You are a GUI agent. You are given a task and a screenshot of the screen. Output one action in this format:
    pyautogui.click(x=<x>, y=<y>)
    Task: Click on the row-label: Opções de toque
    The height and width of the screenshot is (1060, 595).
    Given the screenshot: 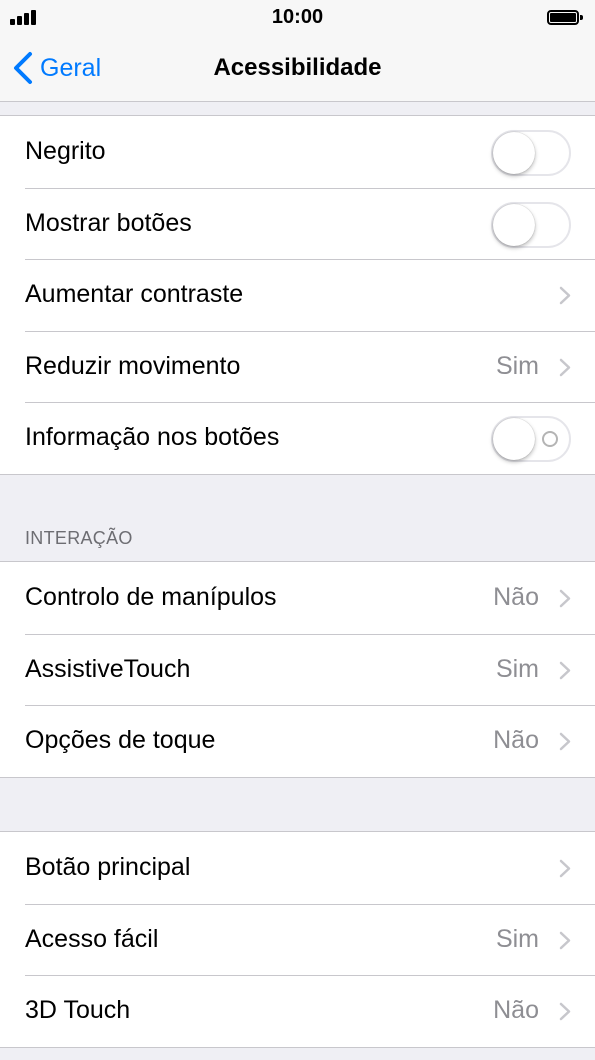 What is the action you would take?
    pyautogui.click(x=120, y=740)
    